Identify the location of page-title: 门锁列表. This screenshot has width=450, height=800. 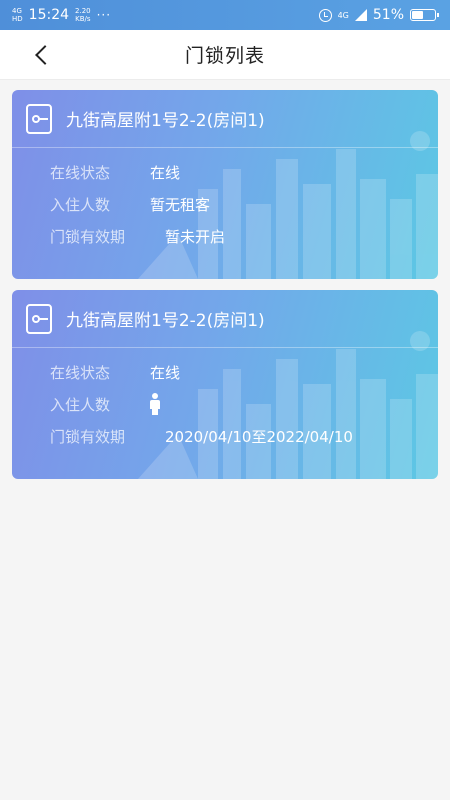
(224, 56).